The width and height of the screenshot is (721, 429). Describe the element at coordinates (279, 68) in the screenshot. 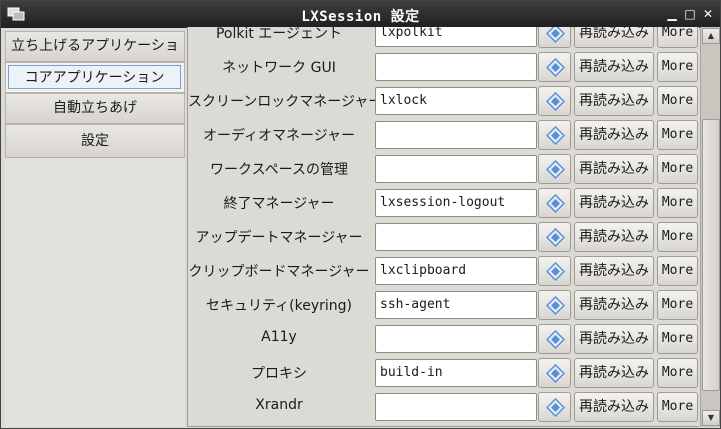

I see `setting-label: ネットワーク GUI` at that location.